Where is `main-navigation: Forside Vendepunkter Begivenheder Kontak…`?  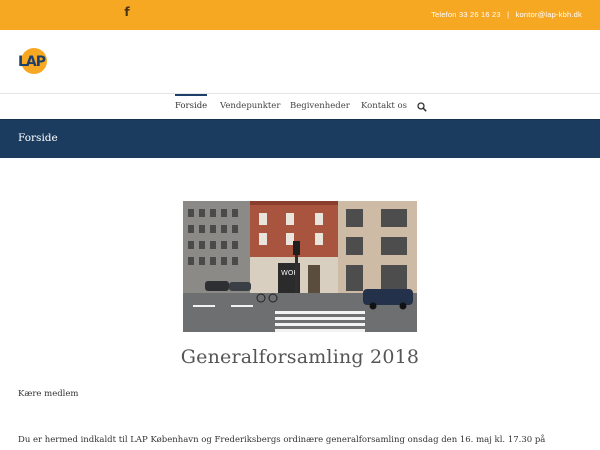 main-navigation: Forside Vendepunkter Begivenheder Kontak… is located at coordinates (300, 106).